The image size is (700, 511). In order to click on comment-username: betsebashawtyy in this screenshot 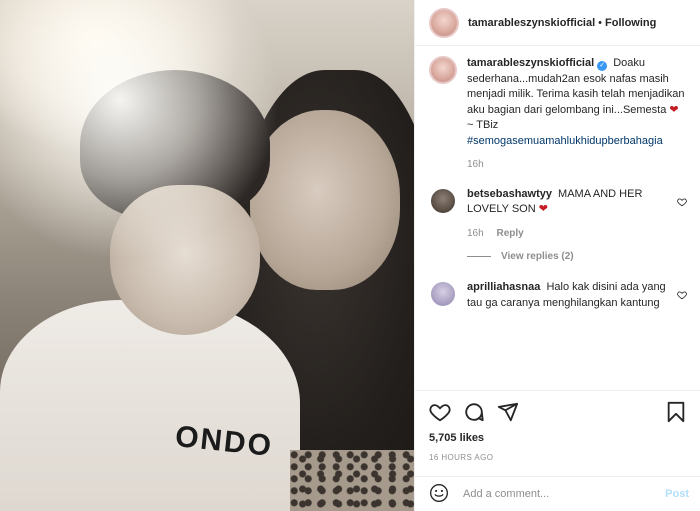, I will do `click(509, 194)`.